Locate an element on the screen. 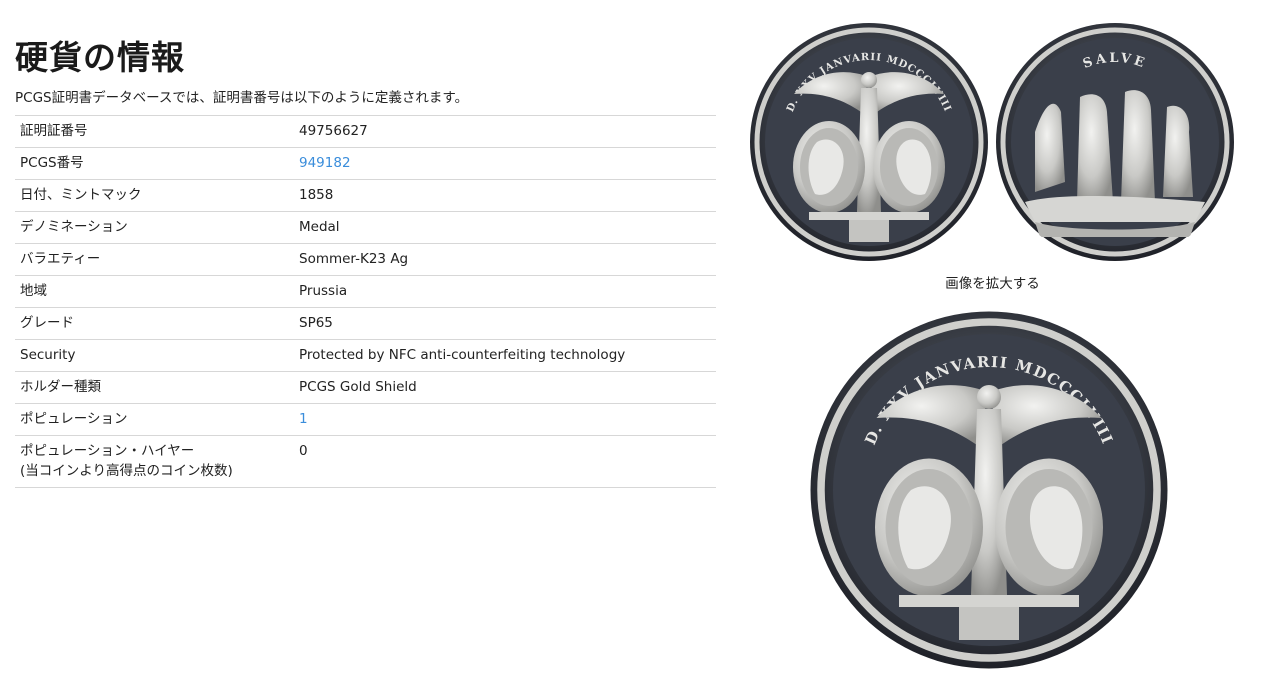 The width and height of the screenshot is (1280, 680). row-value-region: Prussia is located at coordinates (505, 291).